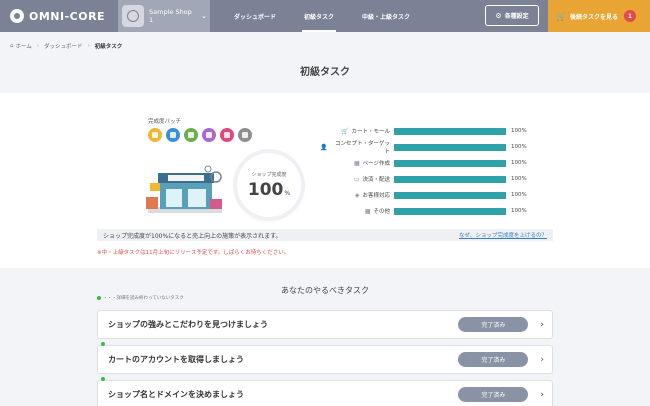 This screenshot has width=650, height=406. What do you see at coordinates (143, 298) in the screenshot?
I see `legend-text: ・・・詳細を読み終わっていないタスク` at bounding box center [143, 298].